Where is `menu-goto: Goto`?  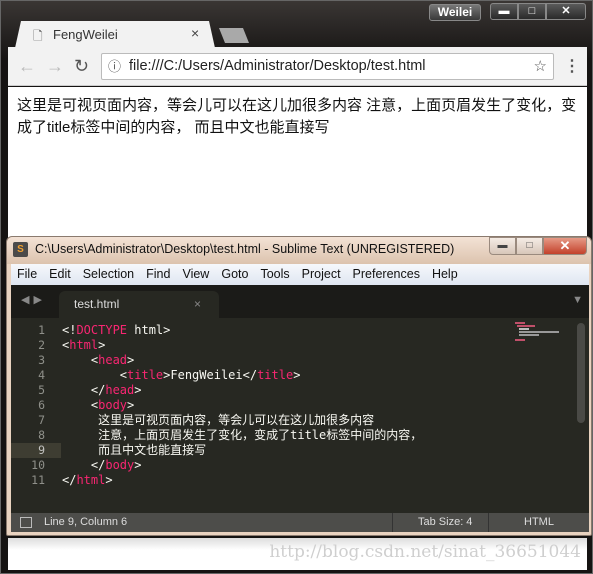
menu-goto: Goto is located at coordinates (234, 274).